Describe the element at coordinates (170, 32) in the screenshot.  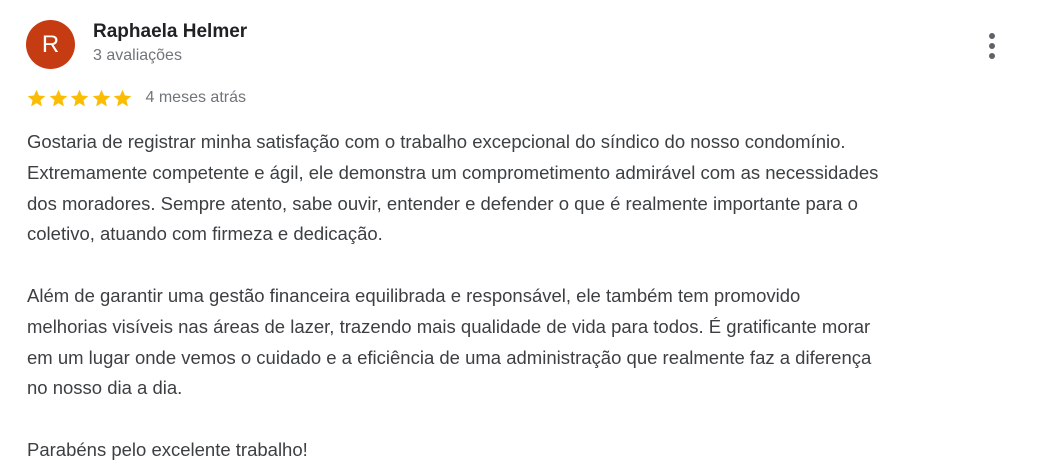
I see `author-name: Raphaela Helmer` at that location.